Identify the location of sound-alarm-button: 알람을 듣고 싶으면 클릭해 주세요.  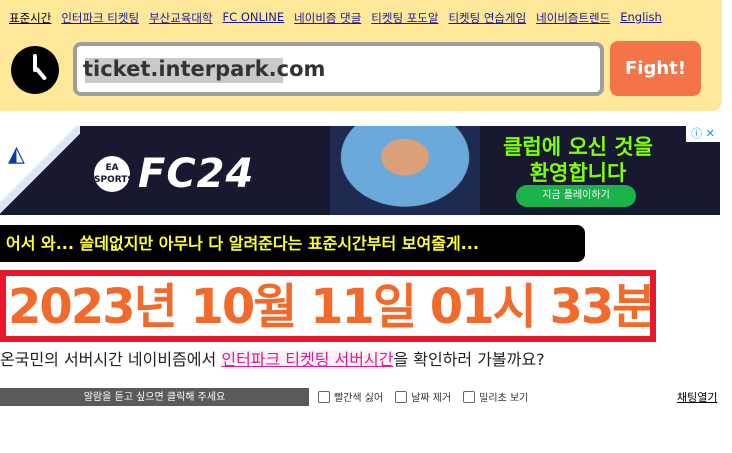
(154, 397).